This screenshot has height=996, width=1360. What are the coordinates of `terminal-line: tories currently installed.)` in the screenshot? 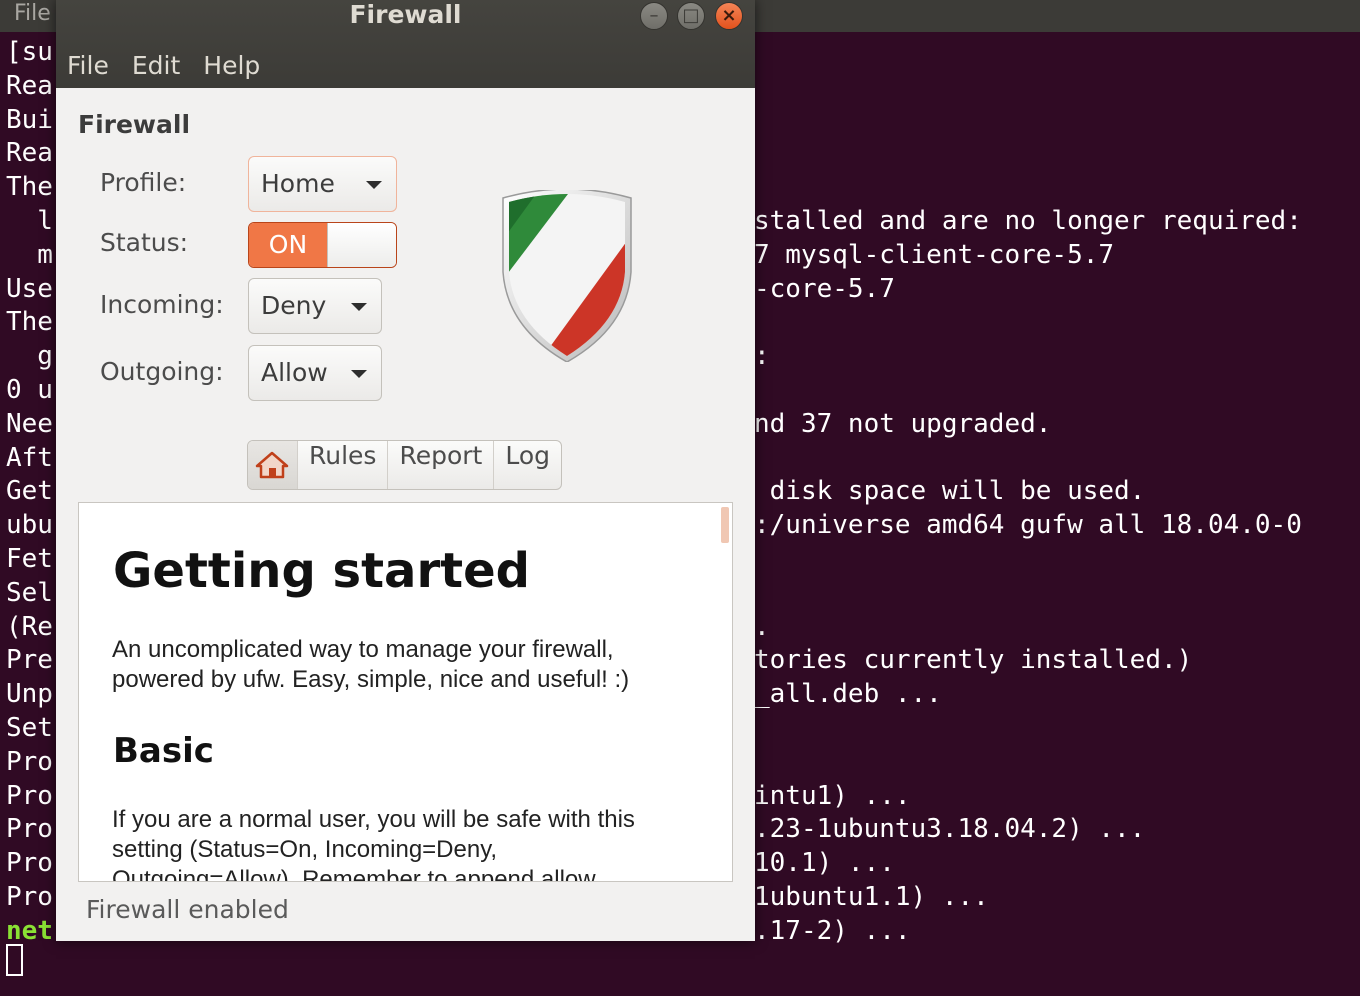 It's located at (973, 660).